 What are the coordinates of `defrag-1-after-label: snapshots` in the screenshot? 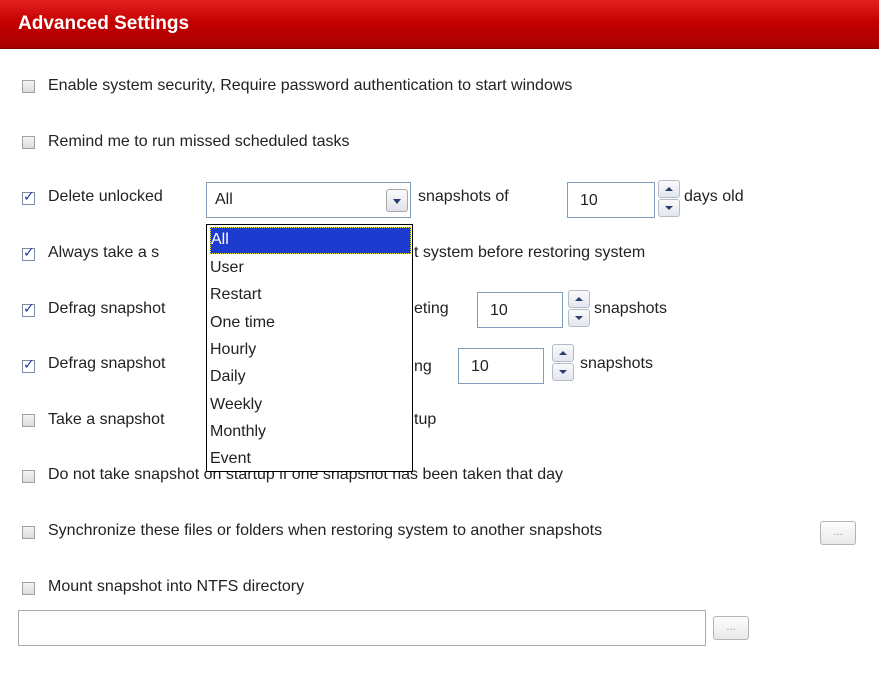 It's located at (630, 308).